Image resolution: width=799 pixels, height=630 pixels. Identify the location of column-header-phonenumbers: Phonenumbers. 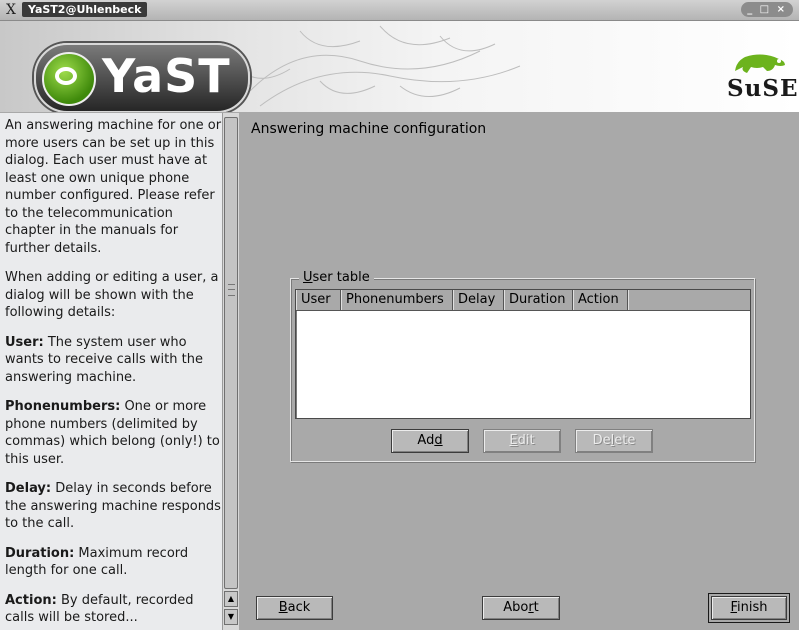
(397, 300).